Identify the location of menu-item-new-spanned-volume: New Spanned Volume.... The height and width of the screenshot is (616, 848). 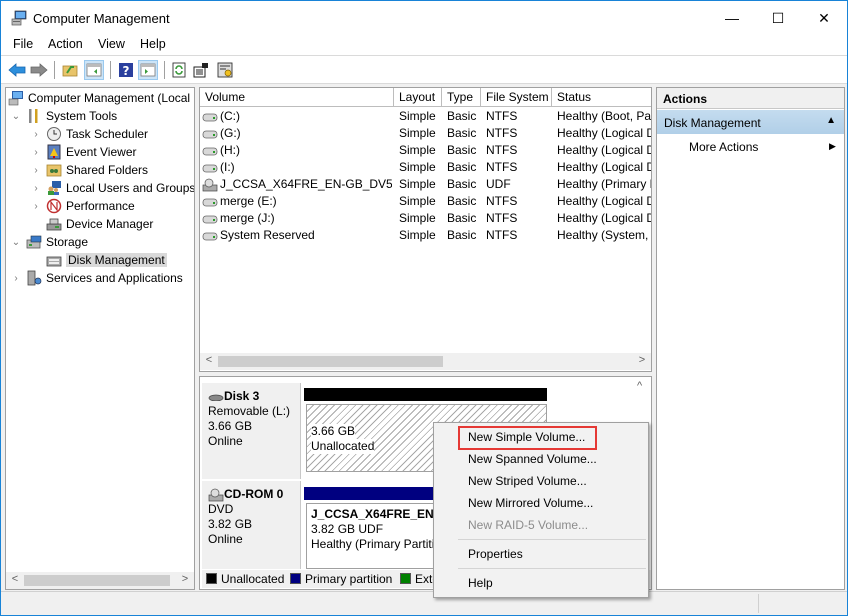
(532, 459).